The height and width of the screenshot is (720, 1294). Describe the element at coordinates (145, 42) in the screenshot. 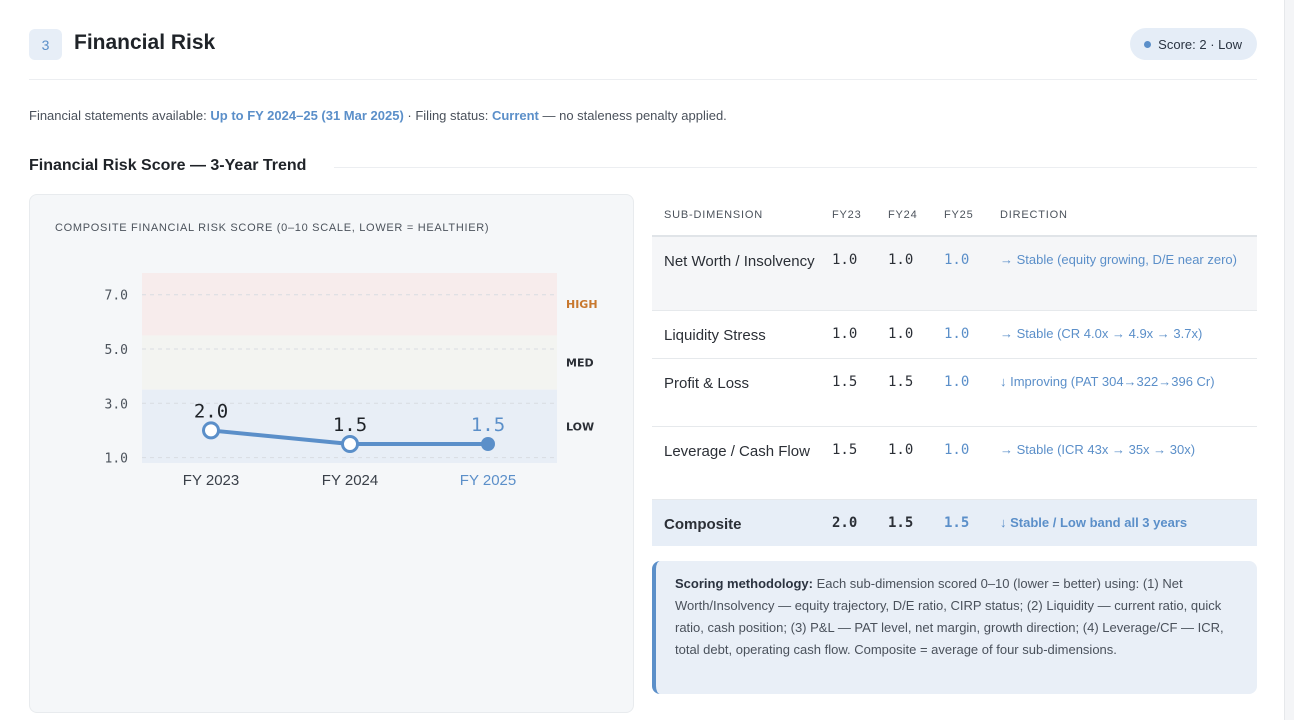

I see `section-title: Financial Risk` at that location.